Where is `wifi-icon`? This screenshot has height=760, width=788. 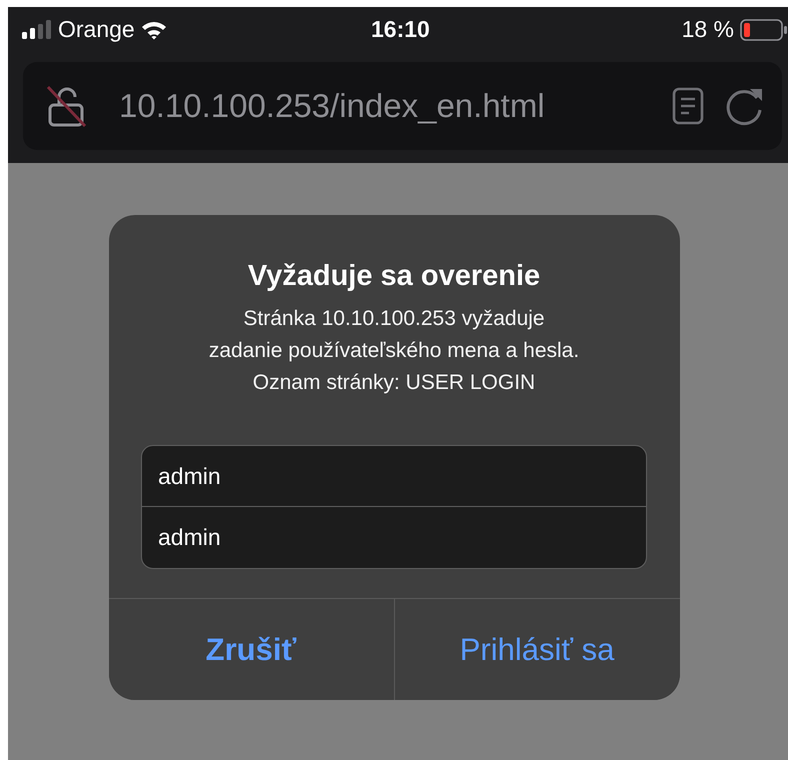 wifi-icon is located at coordinates (153, 30).